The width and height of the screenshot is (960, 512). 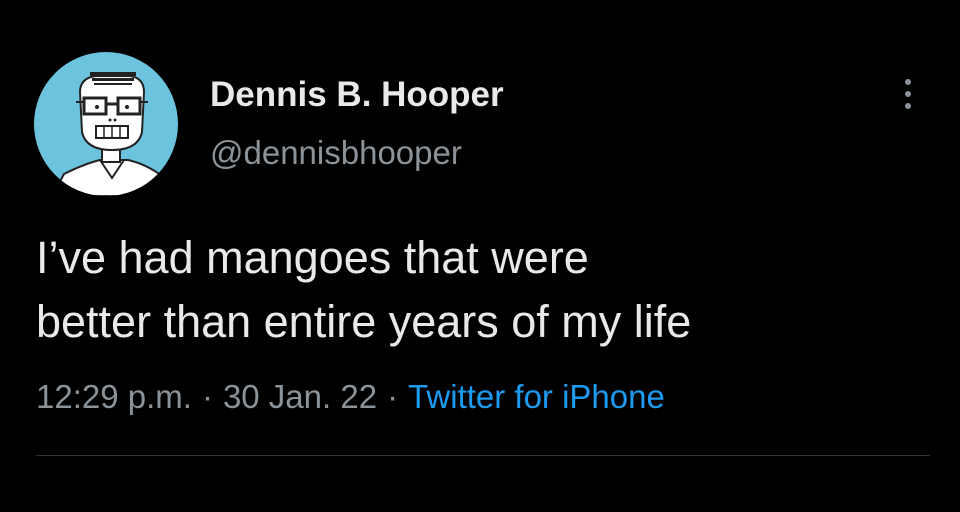 I want to click on avatar, so click(x=106, y=124).